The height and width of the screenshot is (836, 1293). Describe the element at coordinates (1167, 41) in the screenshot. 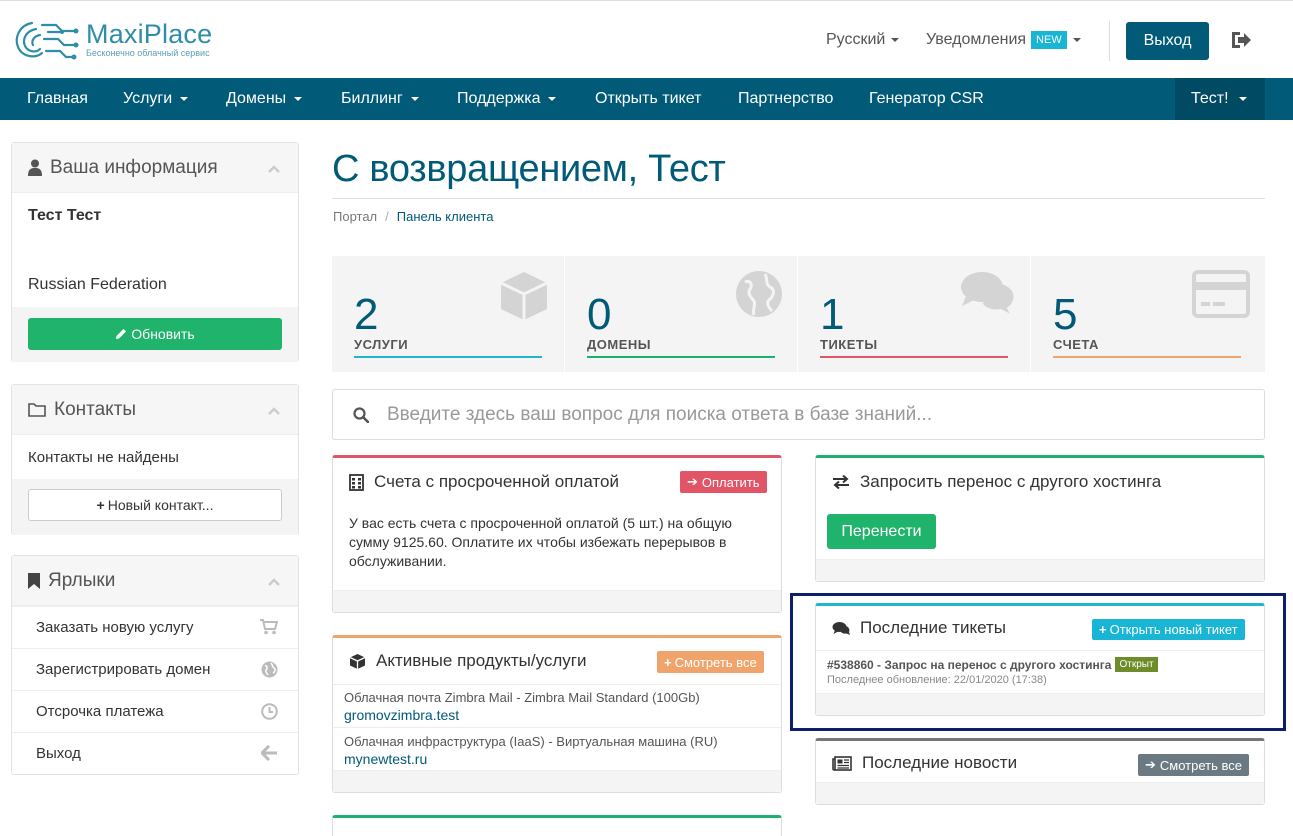

I see `logout-button: Выход` at that location.